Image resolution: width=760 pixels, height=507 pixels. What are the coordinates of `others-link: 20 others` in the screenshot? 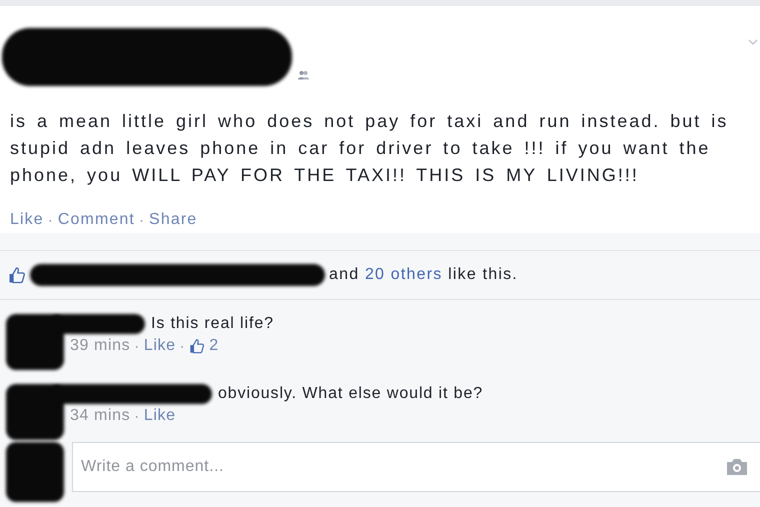 It's located at (403, 274).